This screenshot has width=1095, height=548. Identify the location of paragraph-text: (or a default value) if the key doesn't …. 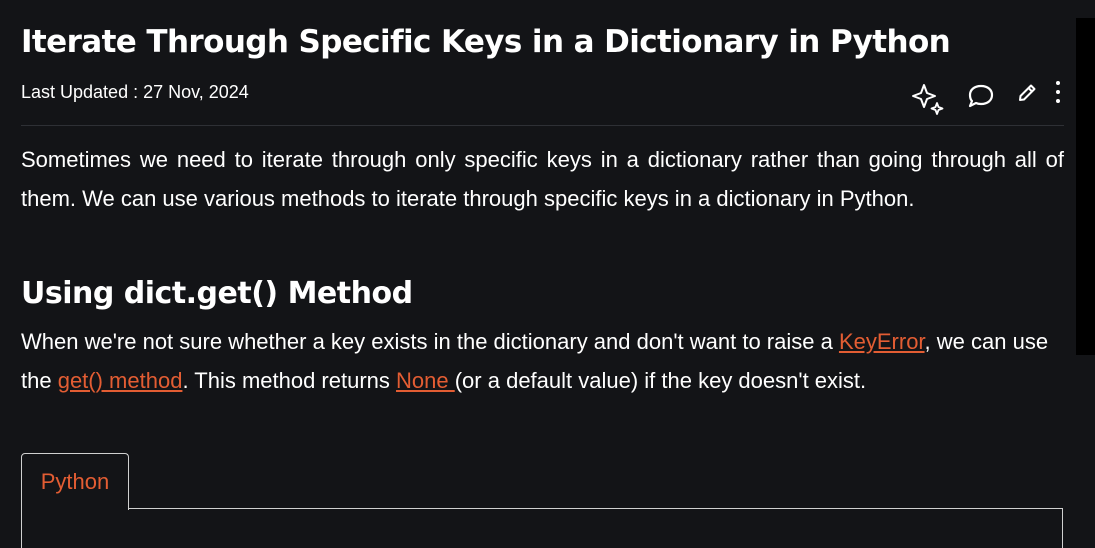
(660, 380).